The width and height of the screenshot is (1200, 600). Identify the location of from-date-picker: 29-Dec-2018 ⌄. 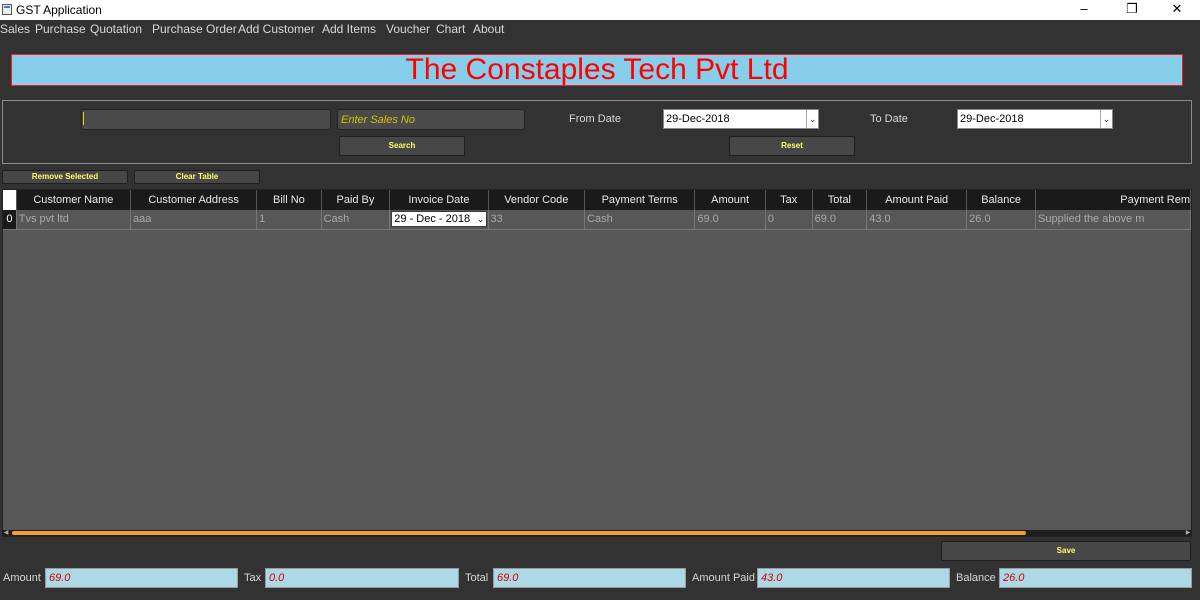
(741, 119).